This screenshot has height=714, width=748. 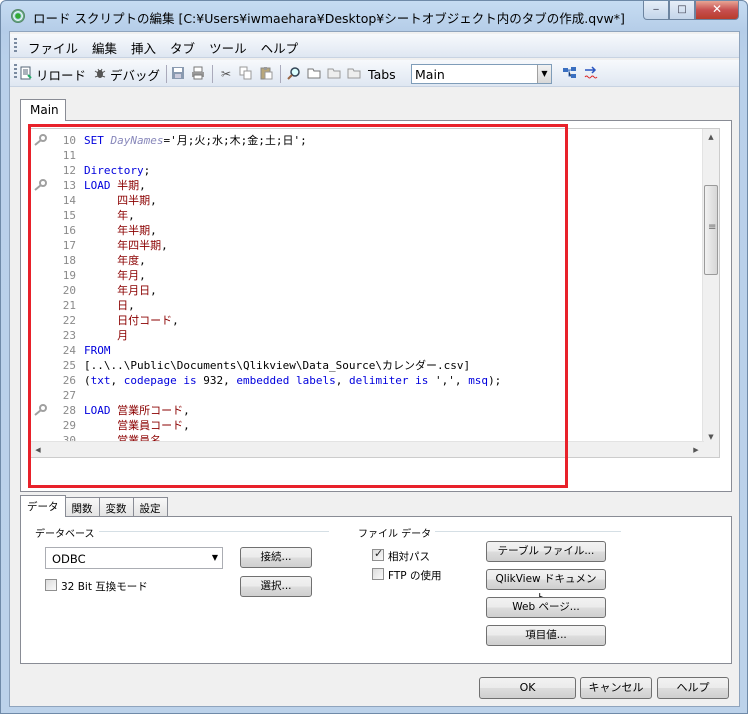 I want to click on script-line: 19 年月,, so click(x=368, y=275).